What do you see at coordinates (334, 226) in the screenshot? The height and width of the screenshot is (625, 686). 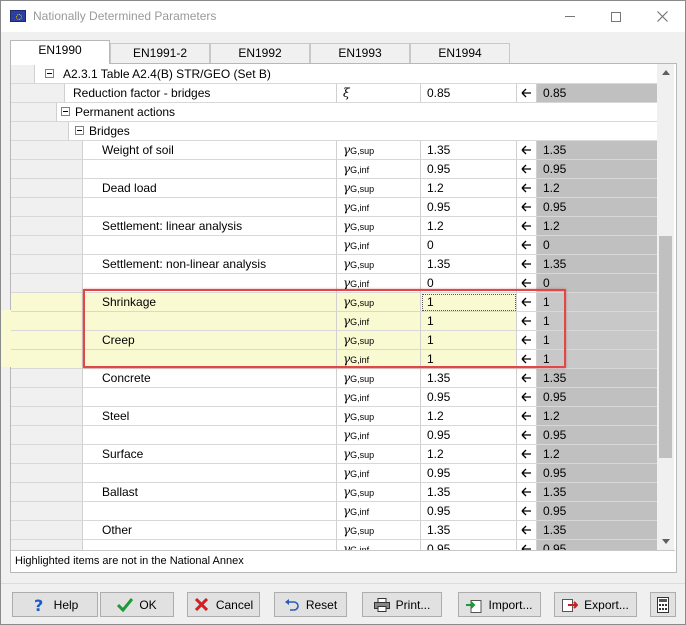 I see `table-row: Settlement: linear analysis γG,sup 1.2 1.2` at bounding box center [334, 226].